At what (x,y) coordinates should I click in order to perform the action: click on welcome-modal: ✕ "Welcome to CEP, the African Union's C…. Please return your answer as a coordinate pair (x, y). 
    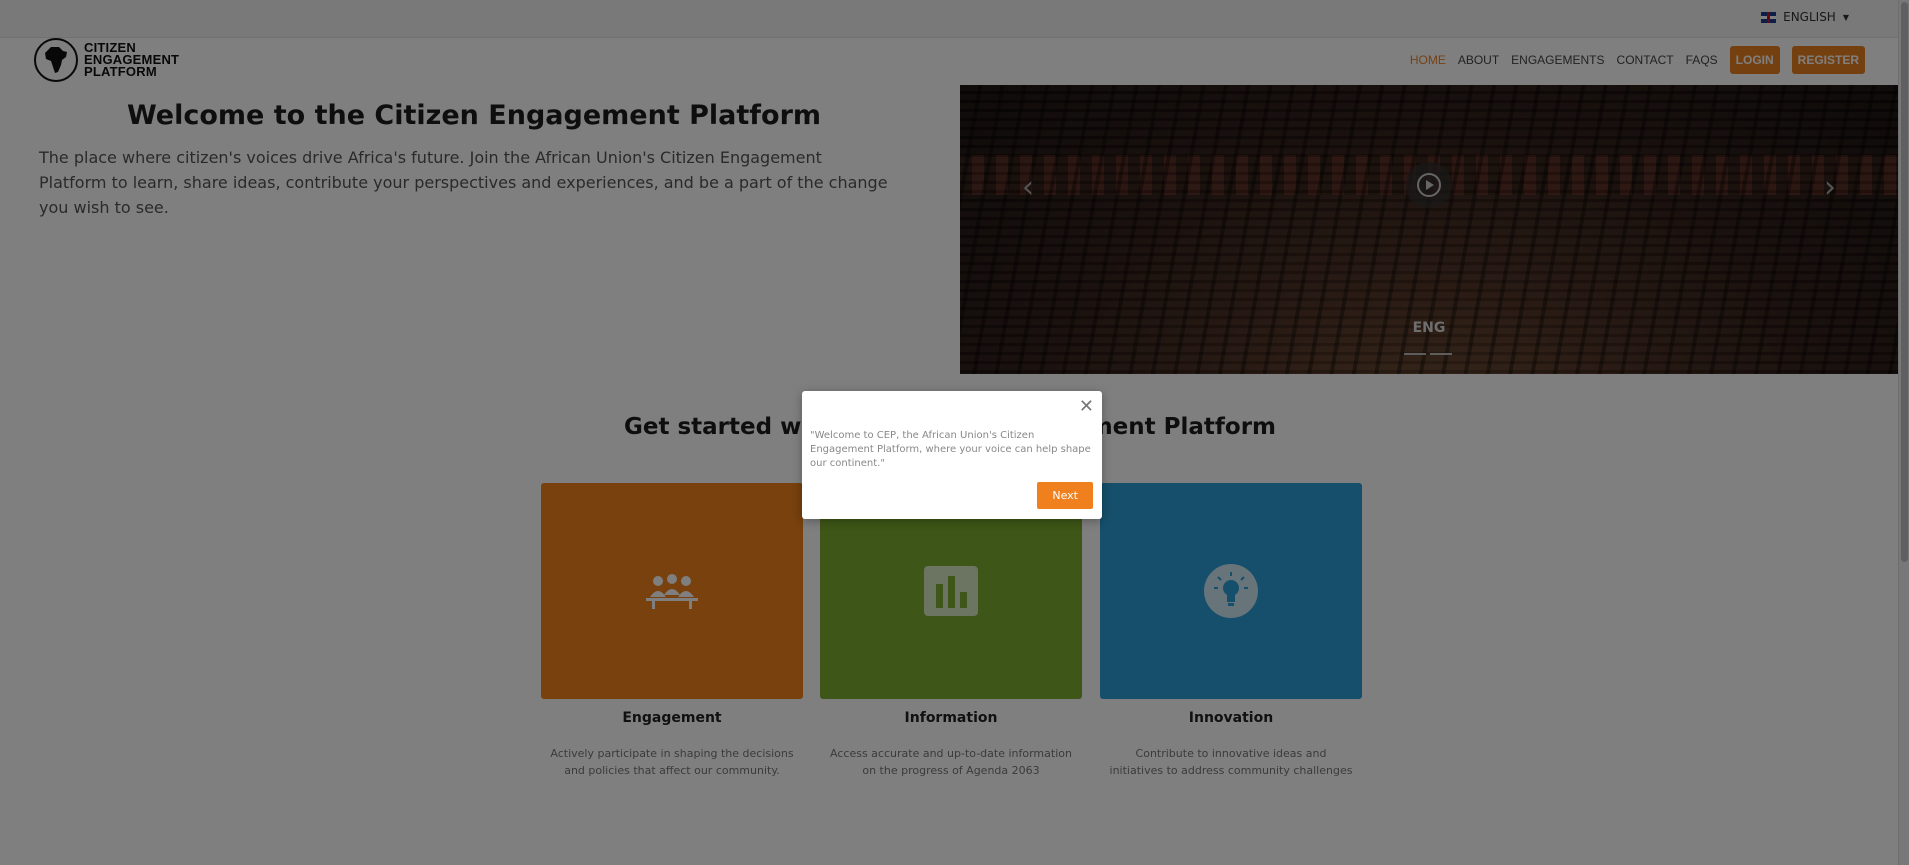
    Looking at the image, I should click on (952, 455).